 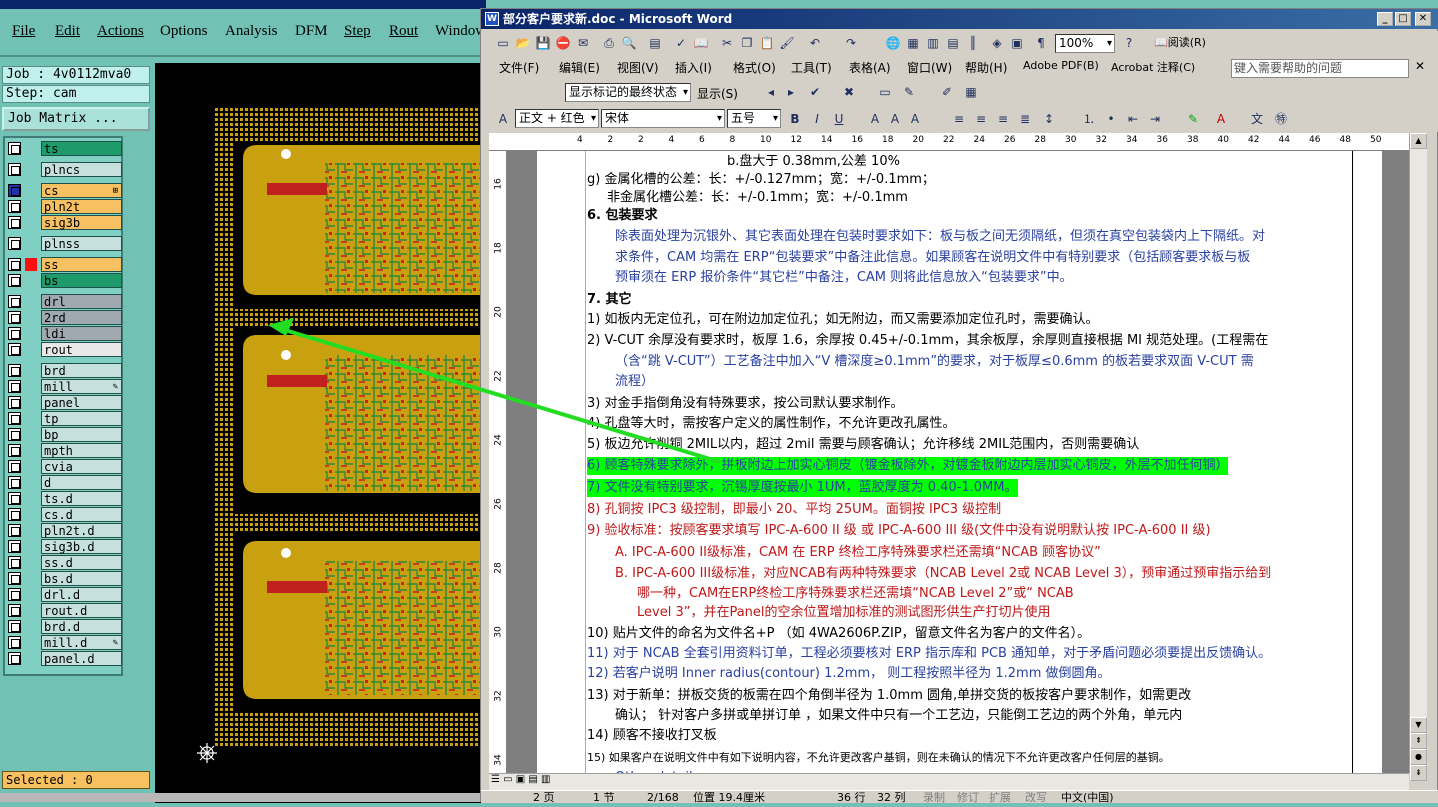 I want to click on underline-icon: U, so click(x=839, y=119).